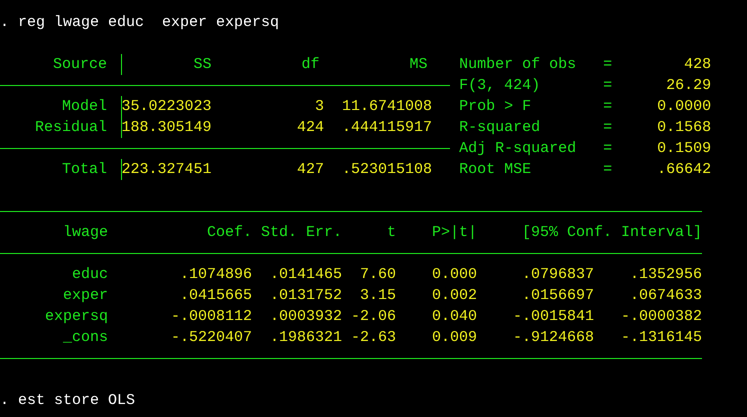 The width and height of the screenshot is (747, 417). What do you see at coordinates (684, 107) in the screenshot?
I see `stat-value: 0.0000` at bounding box center [684, 107].